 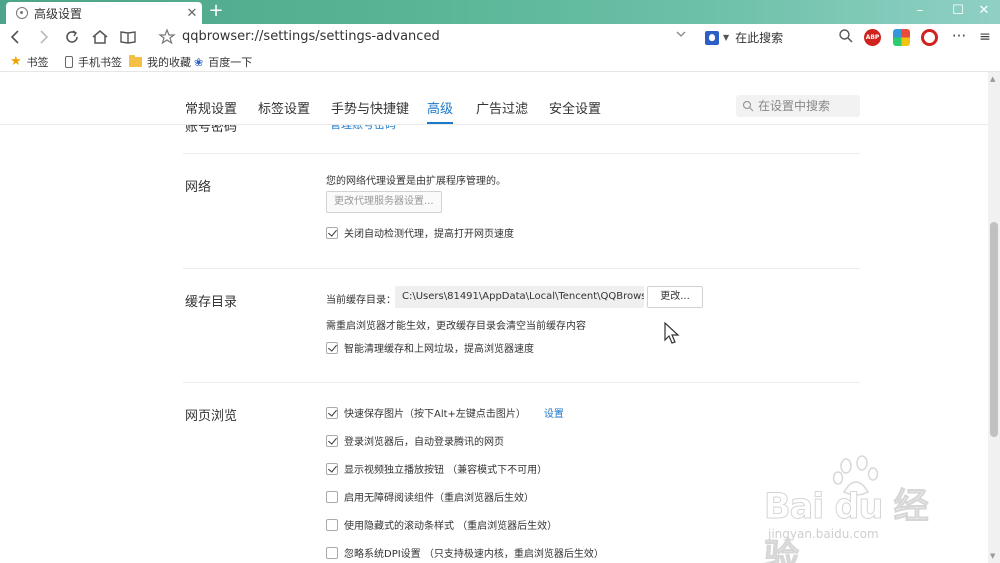 I want to click on accessibility-reader-checkbox, so click(x=332, y=496).